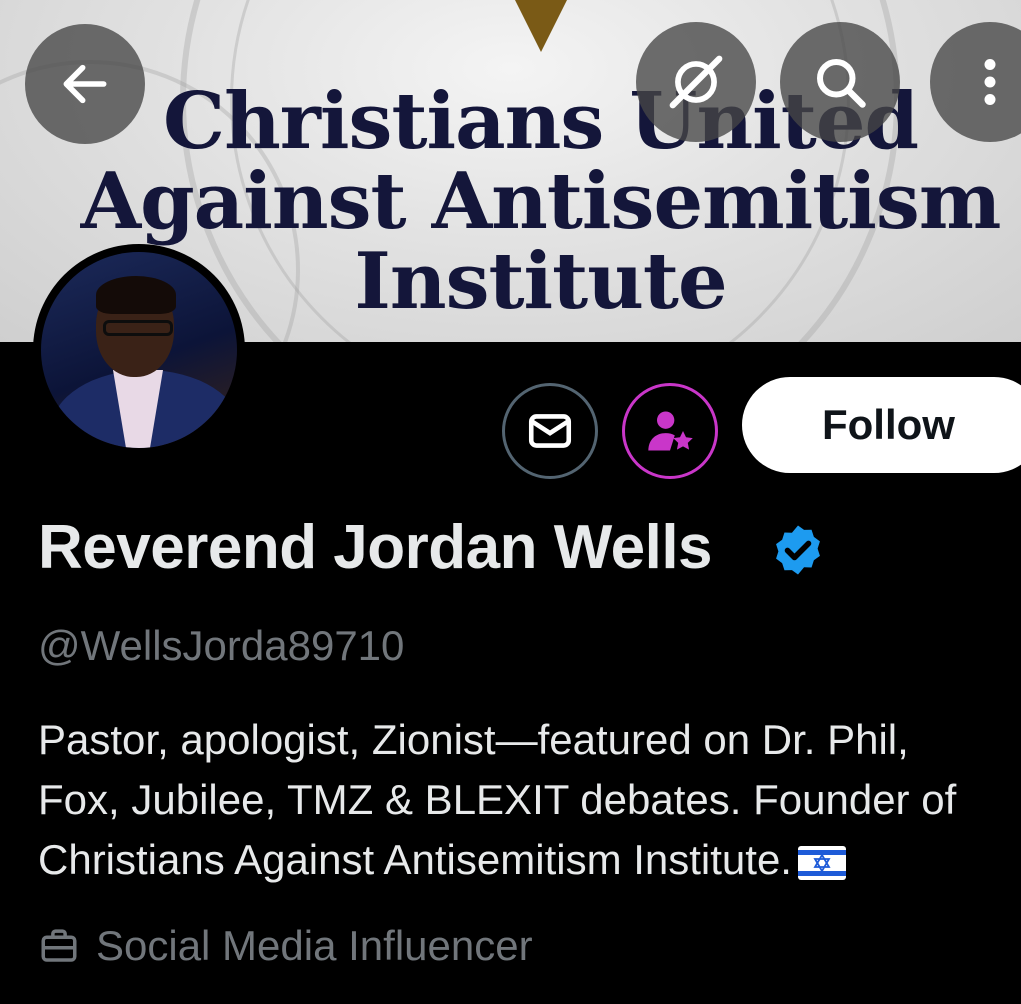  I want to click on verified-badge-icon, so click(798, 550).